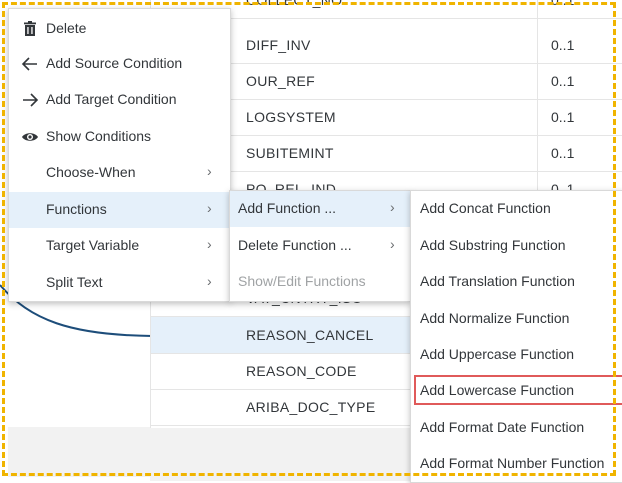  What do you see at coordinates (495, 318) in the screenshot?
I see `menu-item-label: Add Normalize Function` at bounding box center [495, 318].